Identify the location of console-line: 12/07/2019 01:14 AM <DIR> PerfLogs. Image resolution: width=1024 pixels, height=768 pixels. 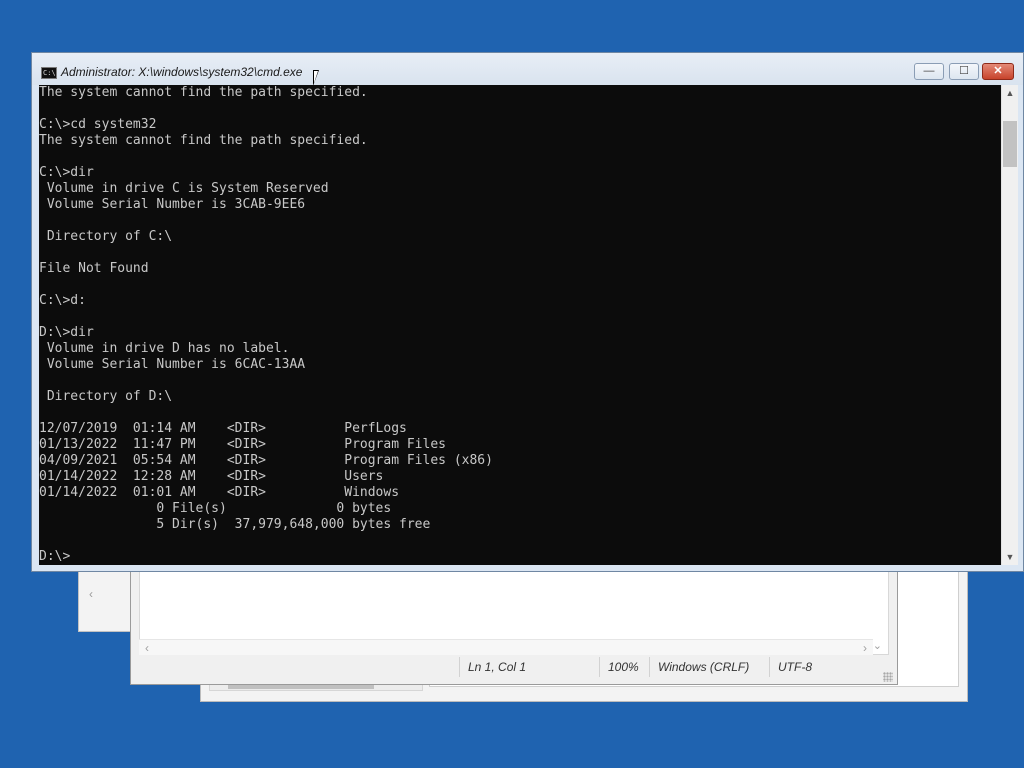
(223, 428).